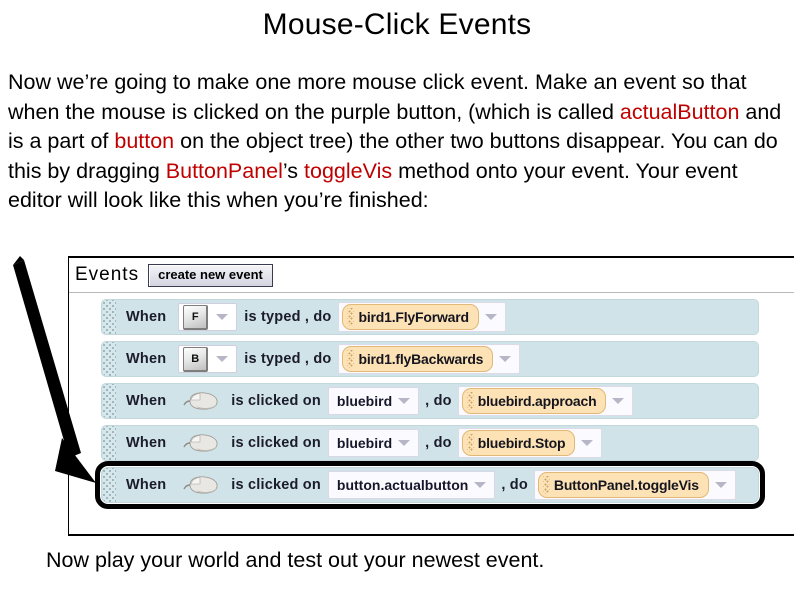 Image resolution: width=794 pixels, height=595 pixels. I want to click on method-dropdown: bluebird.Stop, so click(530, 443).